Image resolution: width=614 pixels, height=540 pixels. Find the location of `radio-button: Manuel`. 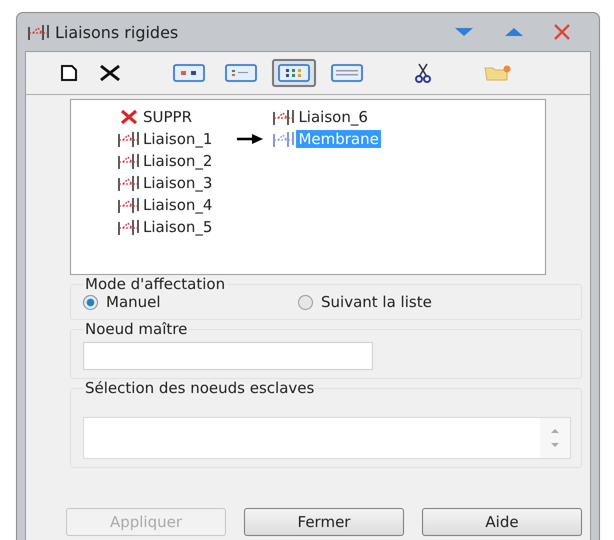

radio-button: Manuel is located at coordinates (190, 302).